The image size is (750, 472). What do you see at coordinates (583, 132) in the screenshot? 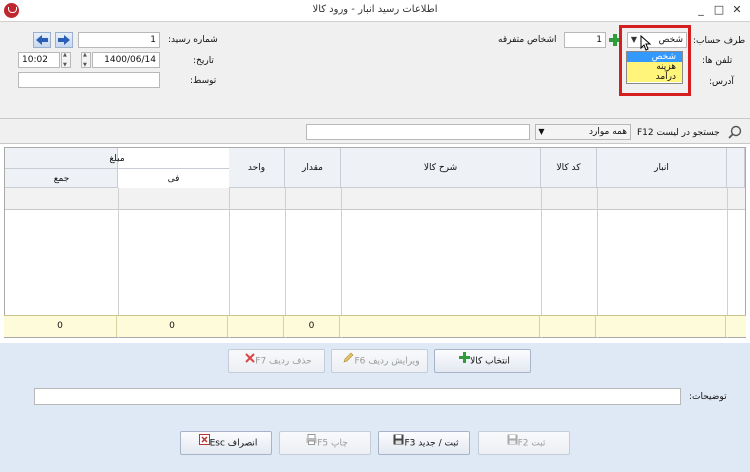
I see `search-scope-select: همه موارد` at bounding box center [583, 132].